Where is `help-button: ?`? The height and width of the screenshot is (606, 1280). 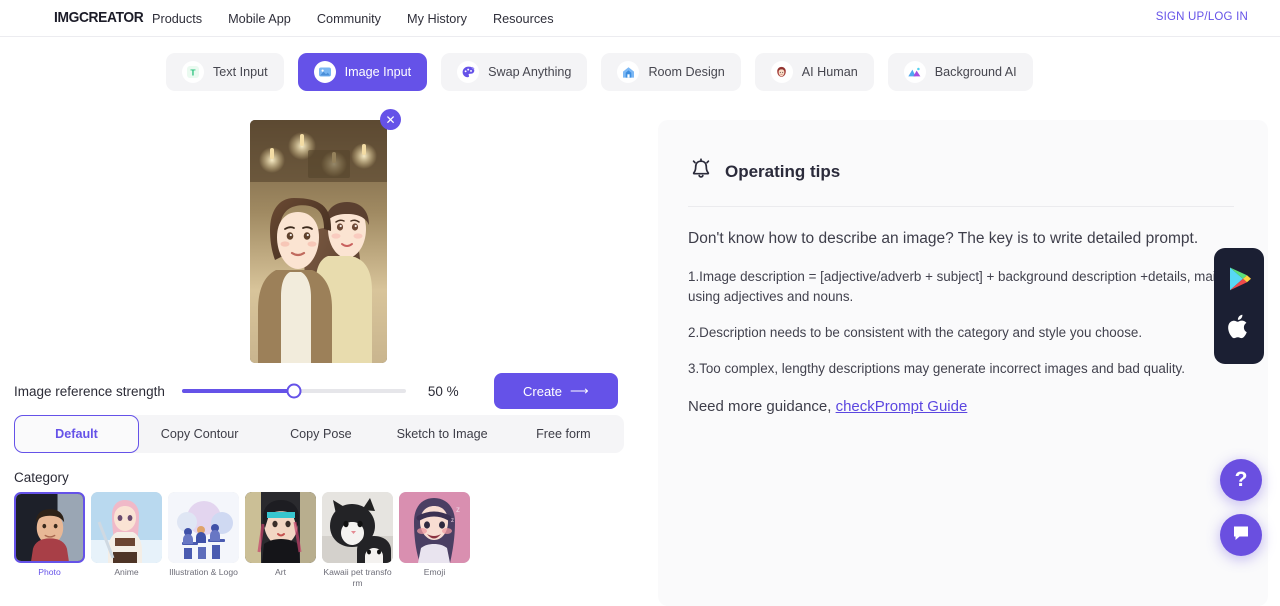 help-button: ? is located at coordinates (1241, 480).